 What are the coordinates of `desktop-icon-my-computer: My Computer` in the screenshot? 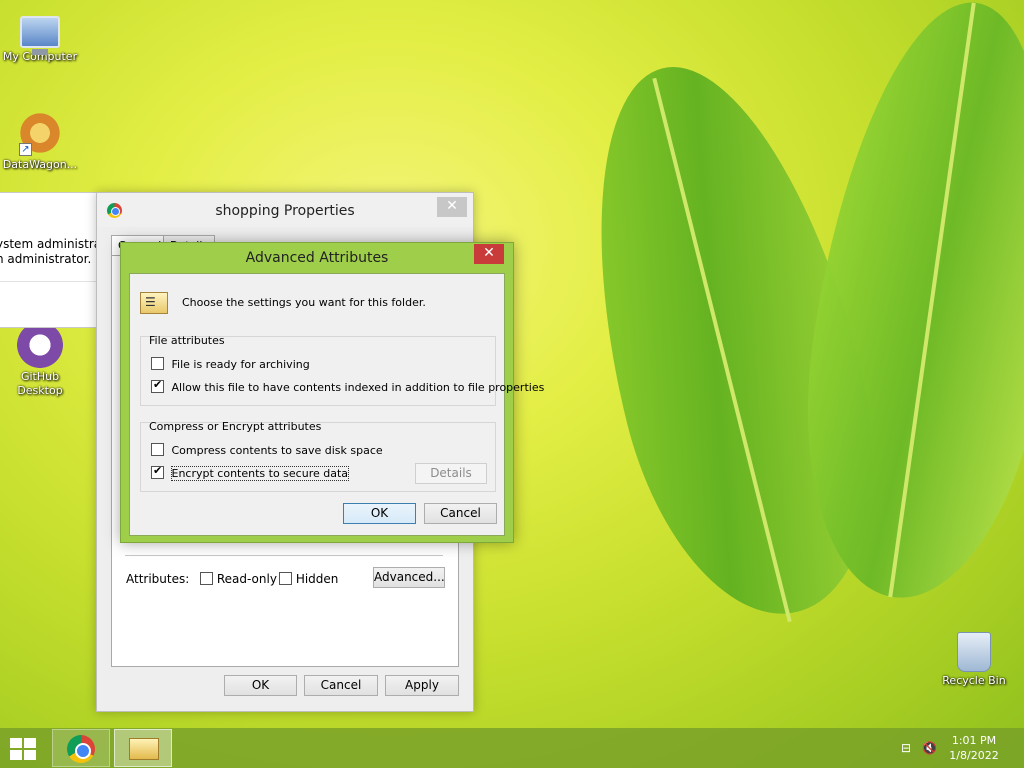 It's located at (40, 35).